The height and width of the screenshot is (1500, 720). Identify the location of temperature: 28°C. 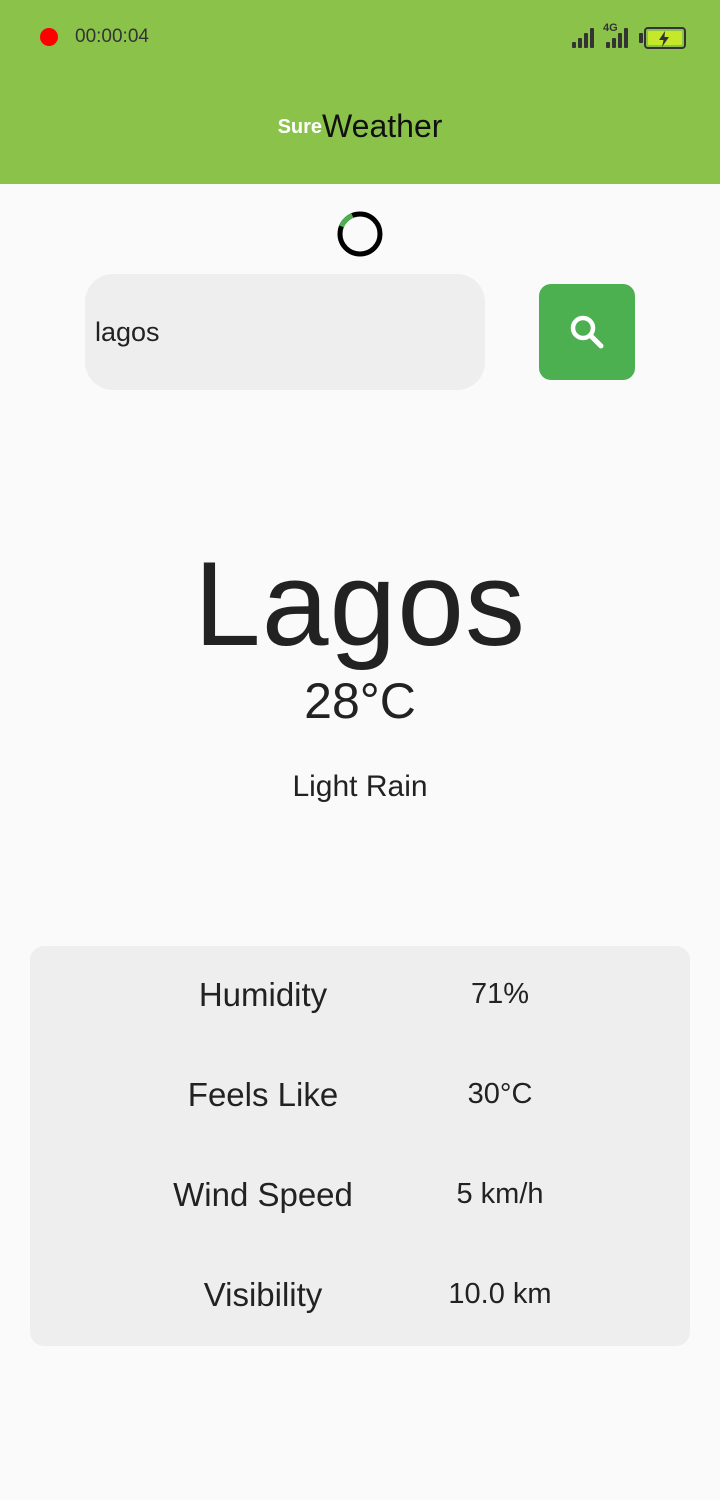
(360, 701).